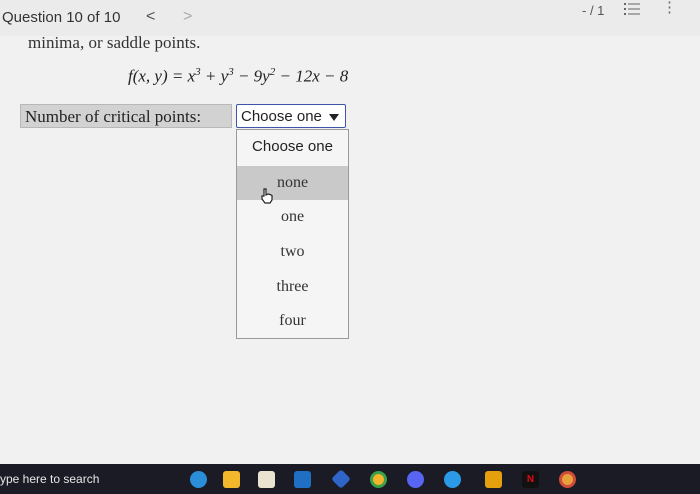  I want to click on mail-icon, so click(302, 479).